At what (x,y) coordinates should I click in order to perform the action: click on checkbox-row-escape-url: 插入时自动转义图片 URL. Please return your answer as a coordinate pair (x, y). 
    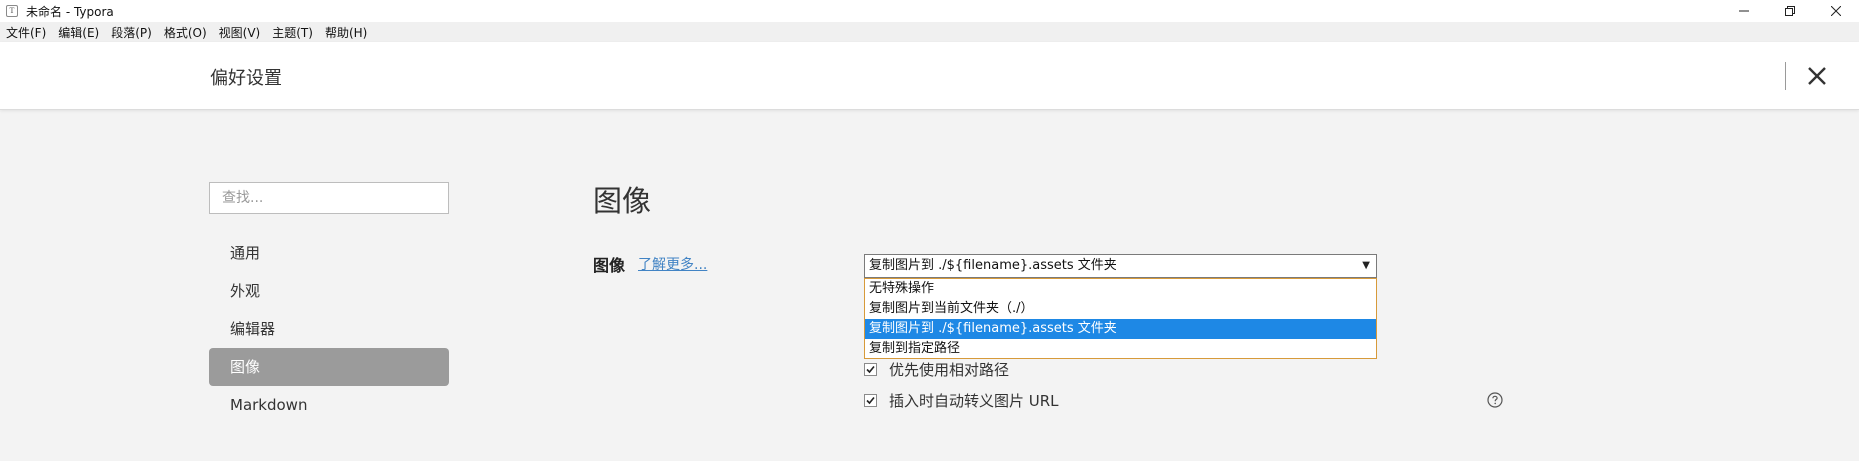
    Looking at the image, I should click on (961, 400).